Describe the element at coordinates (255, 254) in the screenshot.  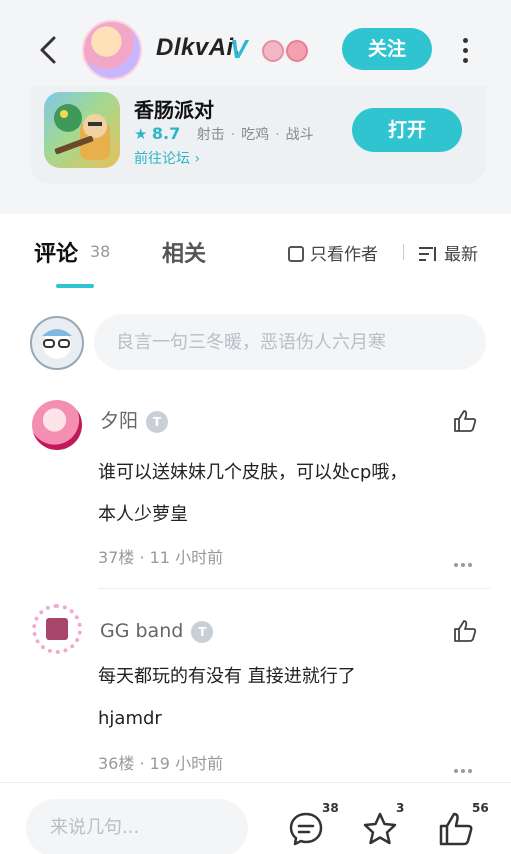
I see `comment-tabs: 评论 38 相关 只看作者 最新` at that location.